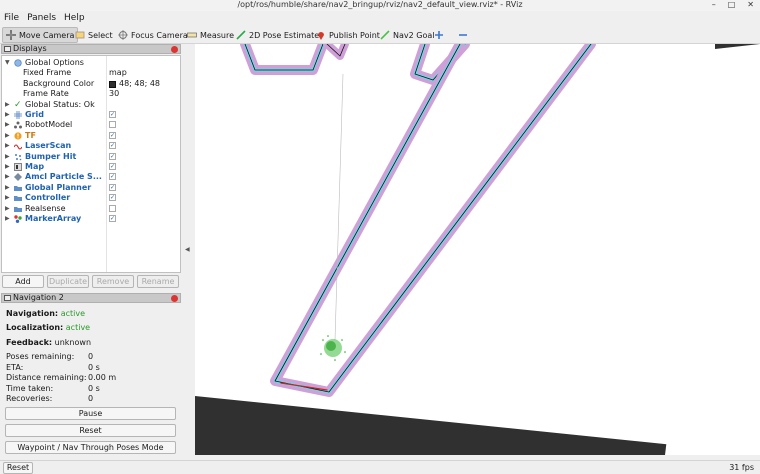 This screenshot has width=760, height=474. What do you see at coordinates (118, 73) in the screenshot?
I see `fixed-frame-value: map` at bounding box center [118, 73].